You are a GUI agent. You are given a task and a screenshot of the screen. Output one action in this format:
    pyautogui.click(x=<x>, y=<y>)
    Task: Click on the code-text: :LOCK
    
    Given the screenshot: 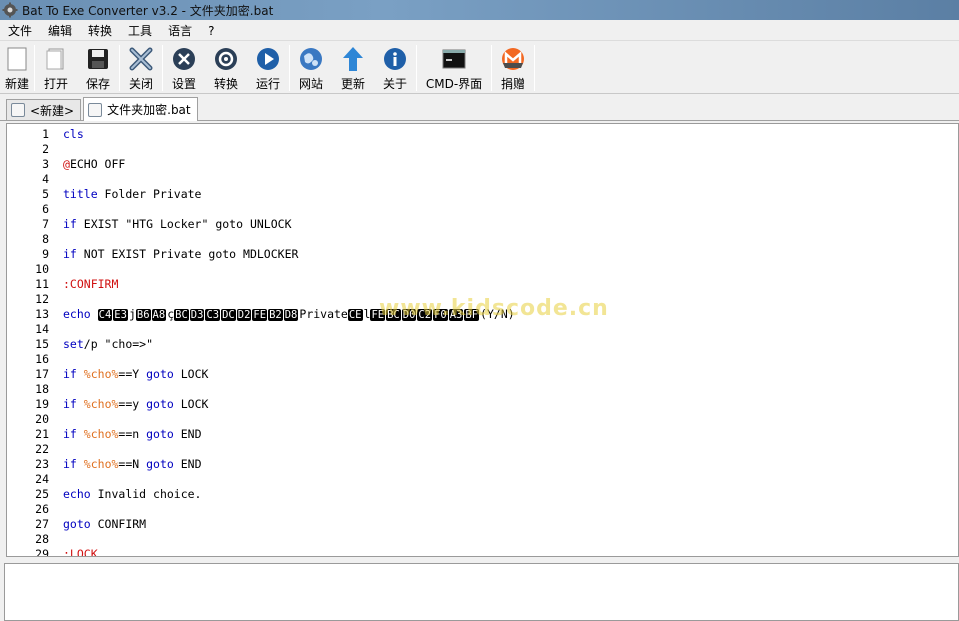 What is the action you would take?
    pyautogui.click(x=80, y=552)
    